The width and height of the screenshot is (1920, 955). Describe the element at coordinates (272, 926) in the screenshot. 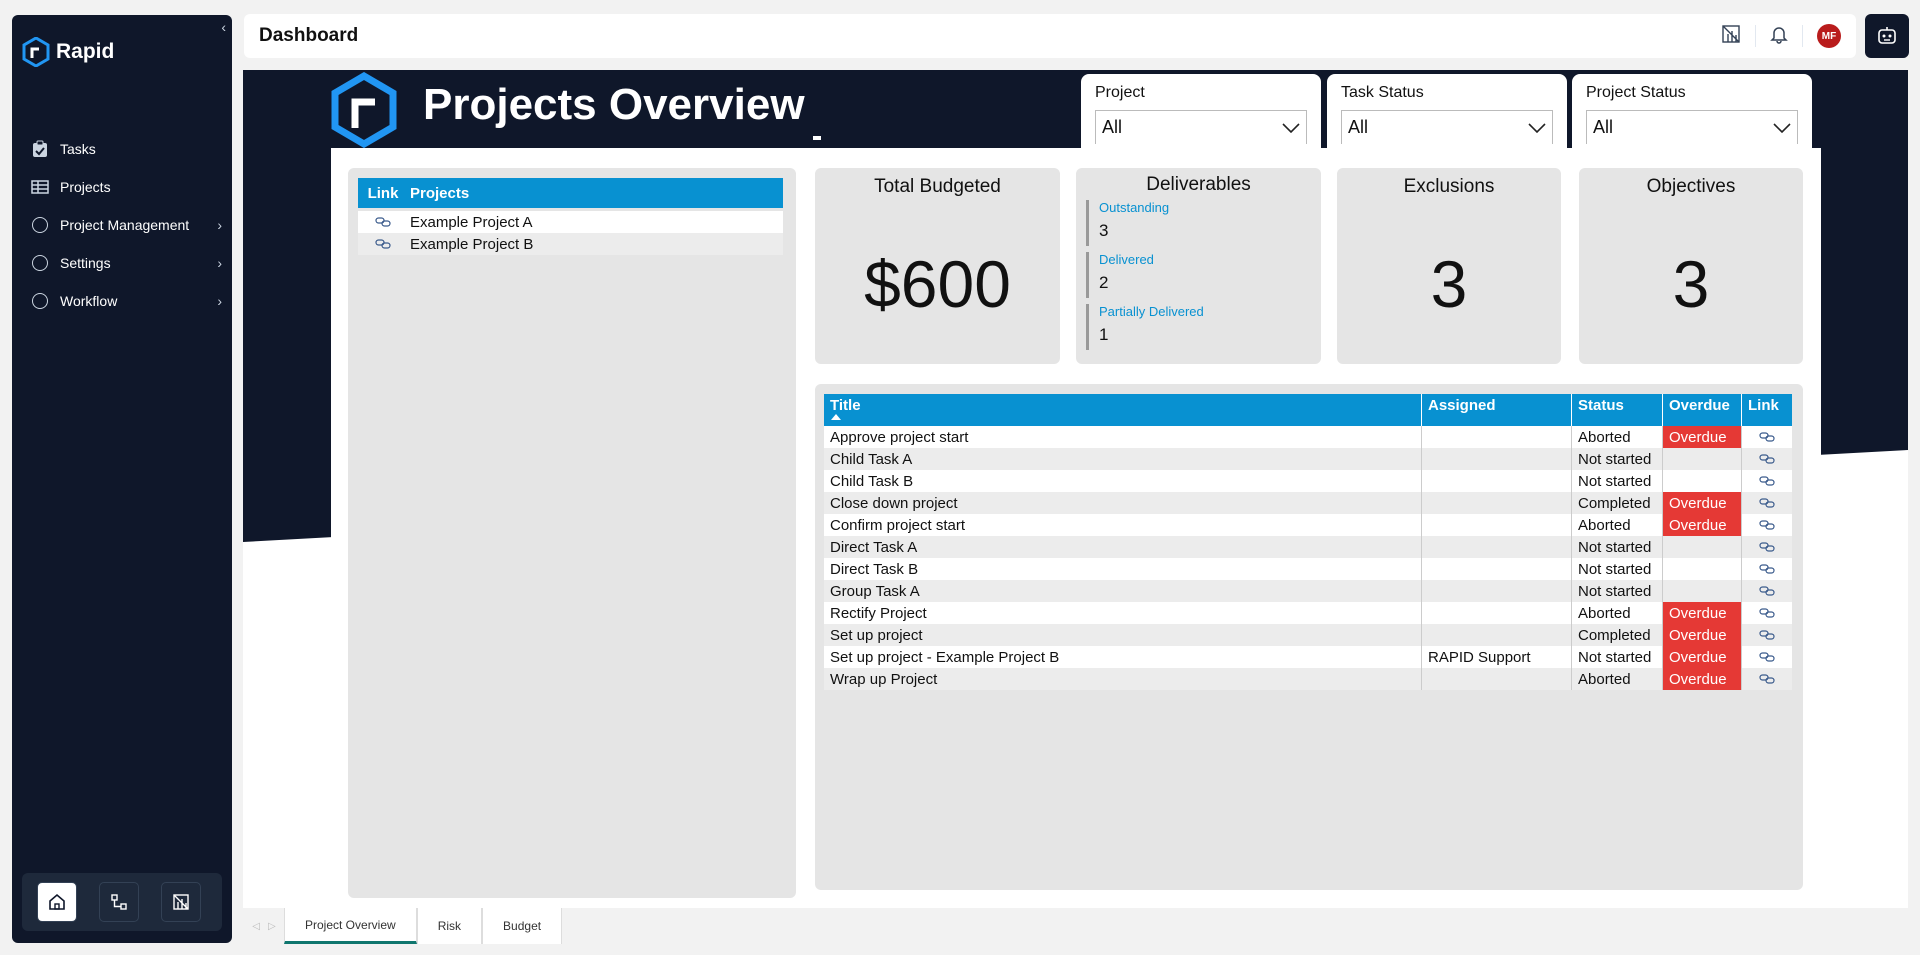

I see `chevron-right-icon: ▷` at that location.